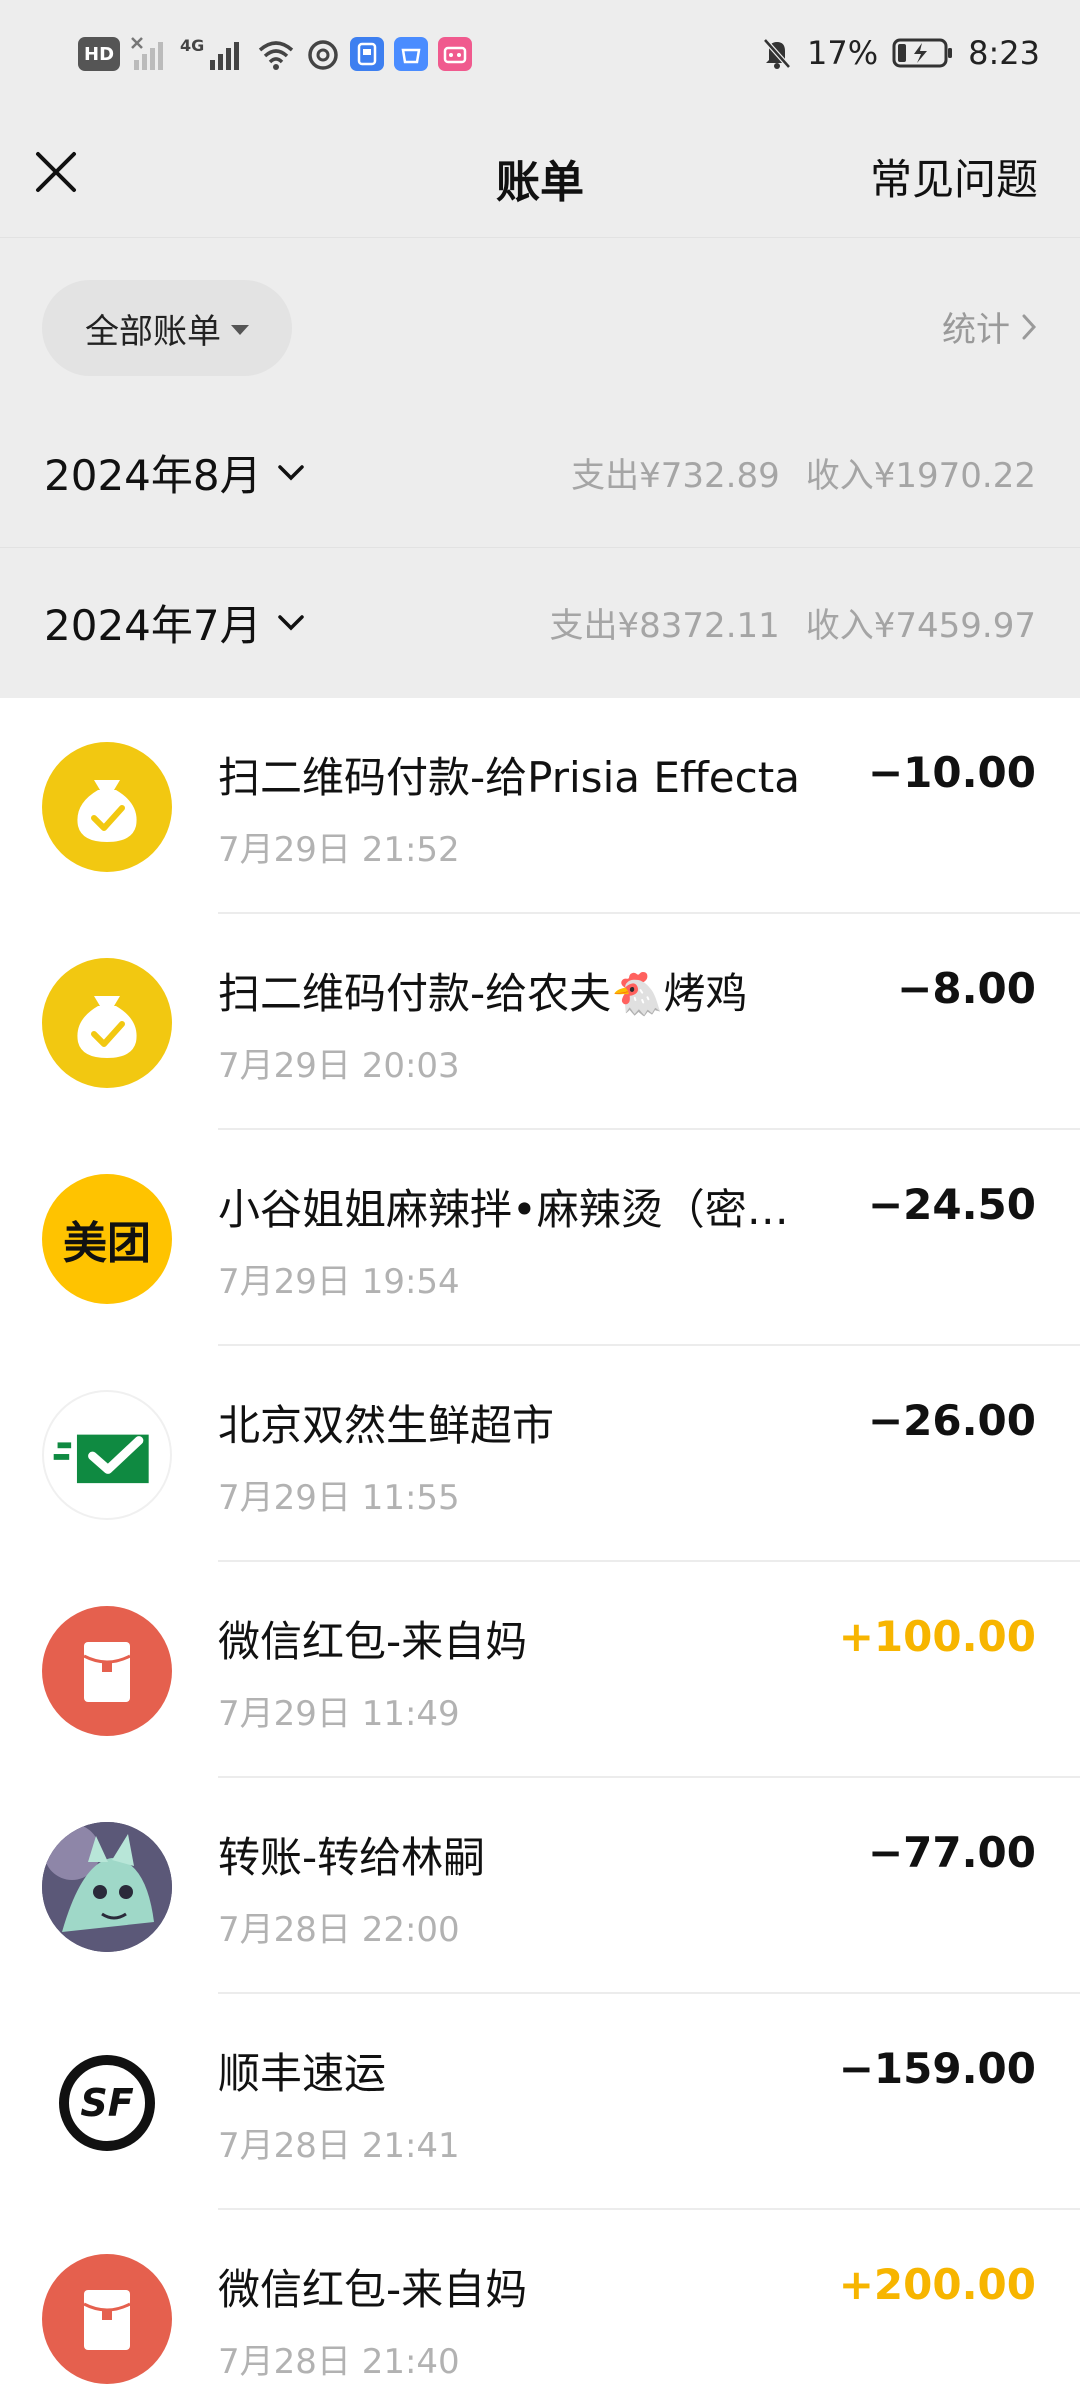  Describe the element at coordinates (920, 626) in the screenshot. I see `month-income: 收入¥7459.97` at that location.